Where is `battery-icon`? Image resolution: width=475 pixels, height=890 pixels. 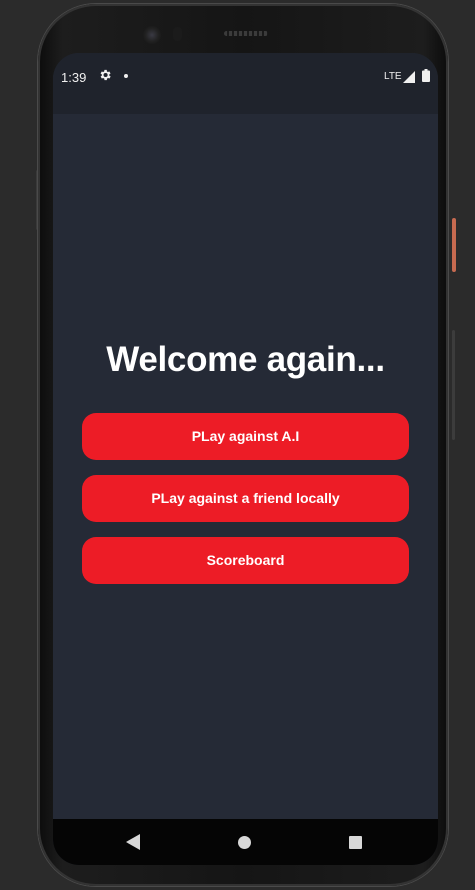 battery-icon is located at coordinates (426, 75).